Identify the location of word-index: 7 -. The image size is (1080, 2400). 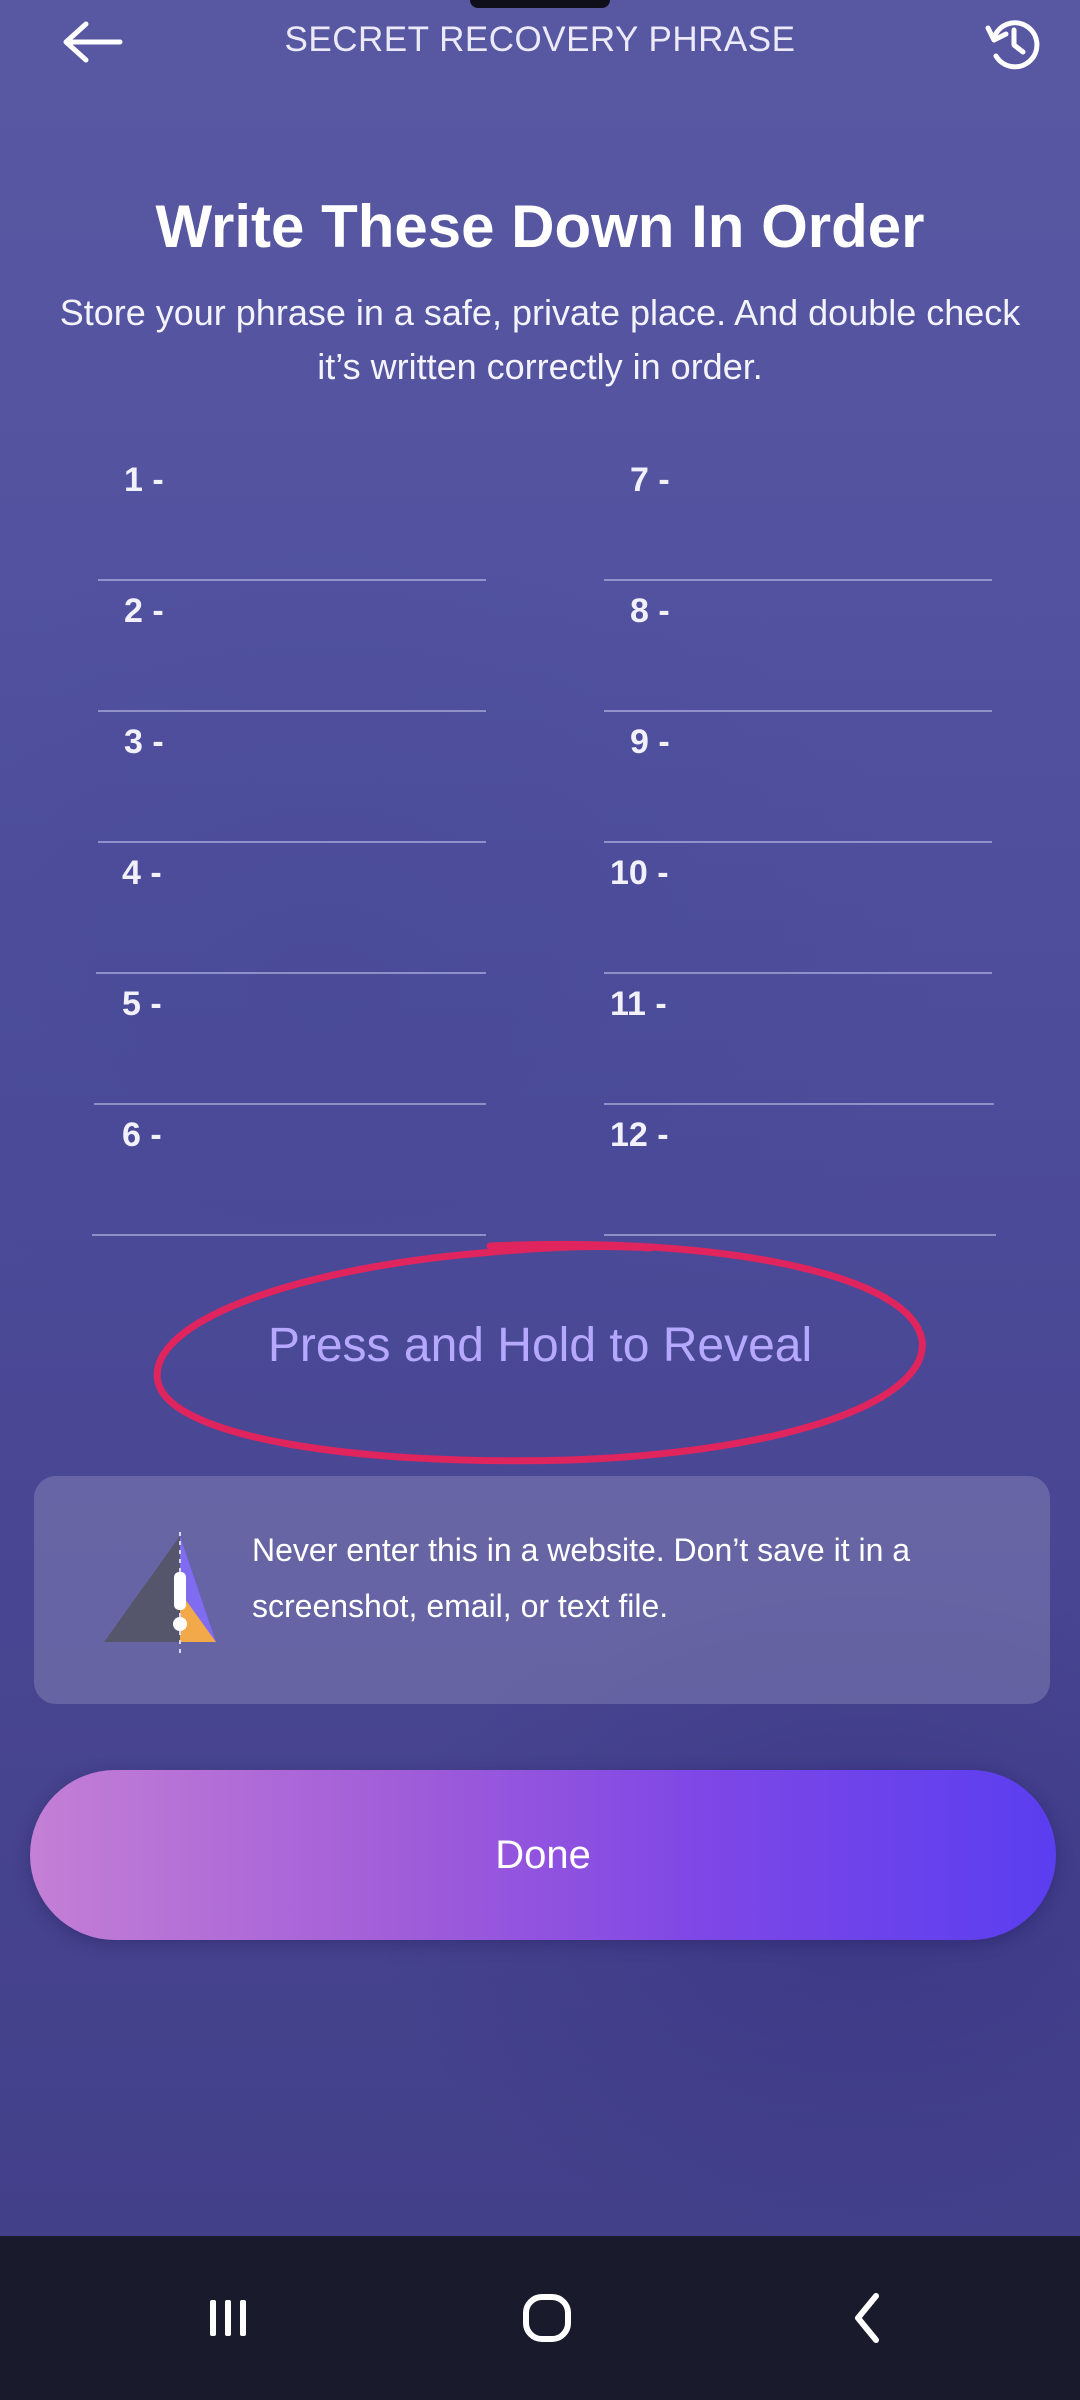
(650, 480).